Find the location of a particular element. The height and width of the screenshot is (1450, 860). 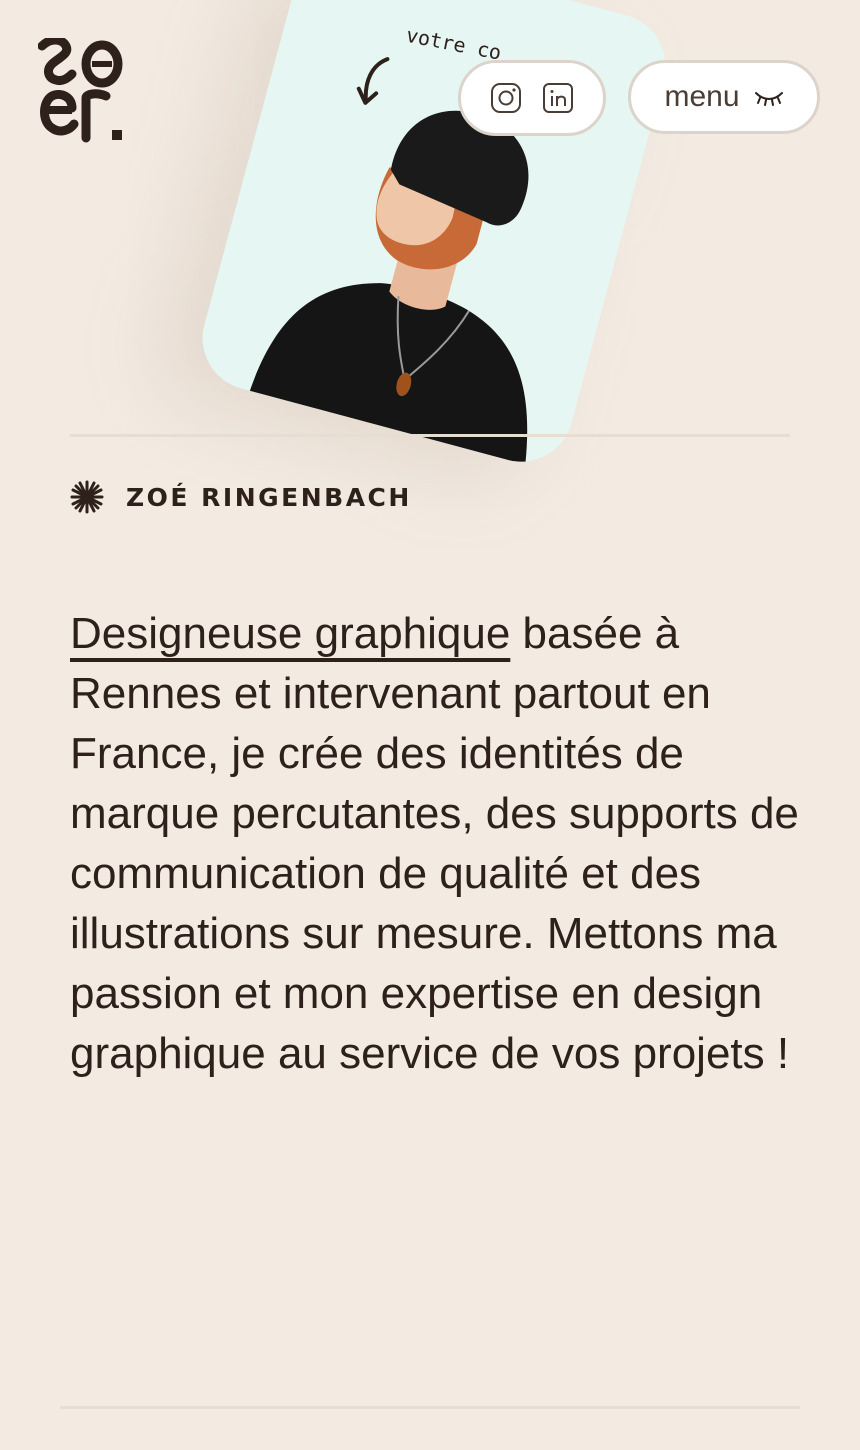

menu-label: menu is located at coordinates (702, 96).